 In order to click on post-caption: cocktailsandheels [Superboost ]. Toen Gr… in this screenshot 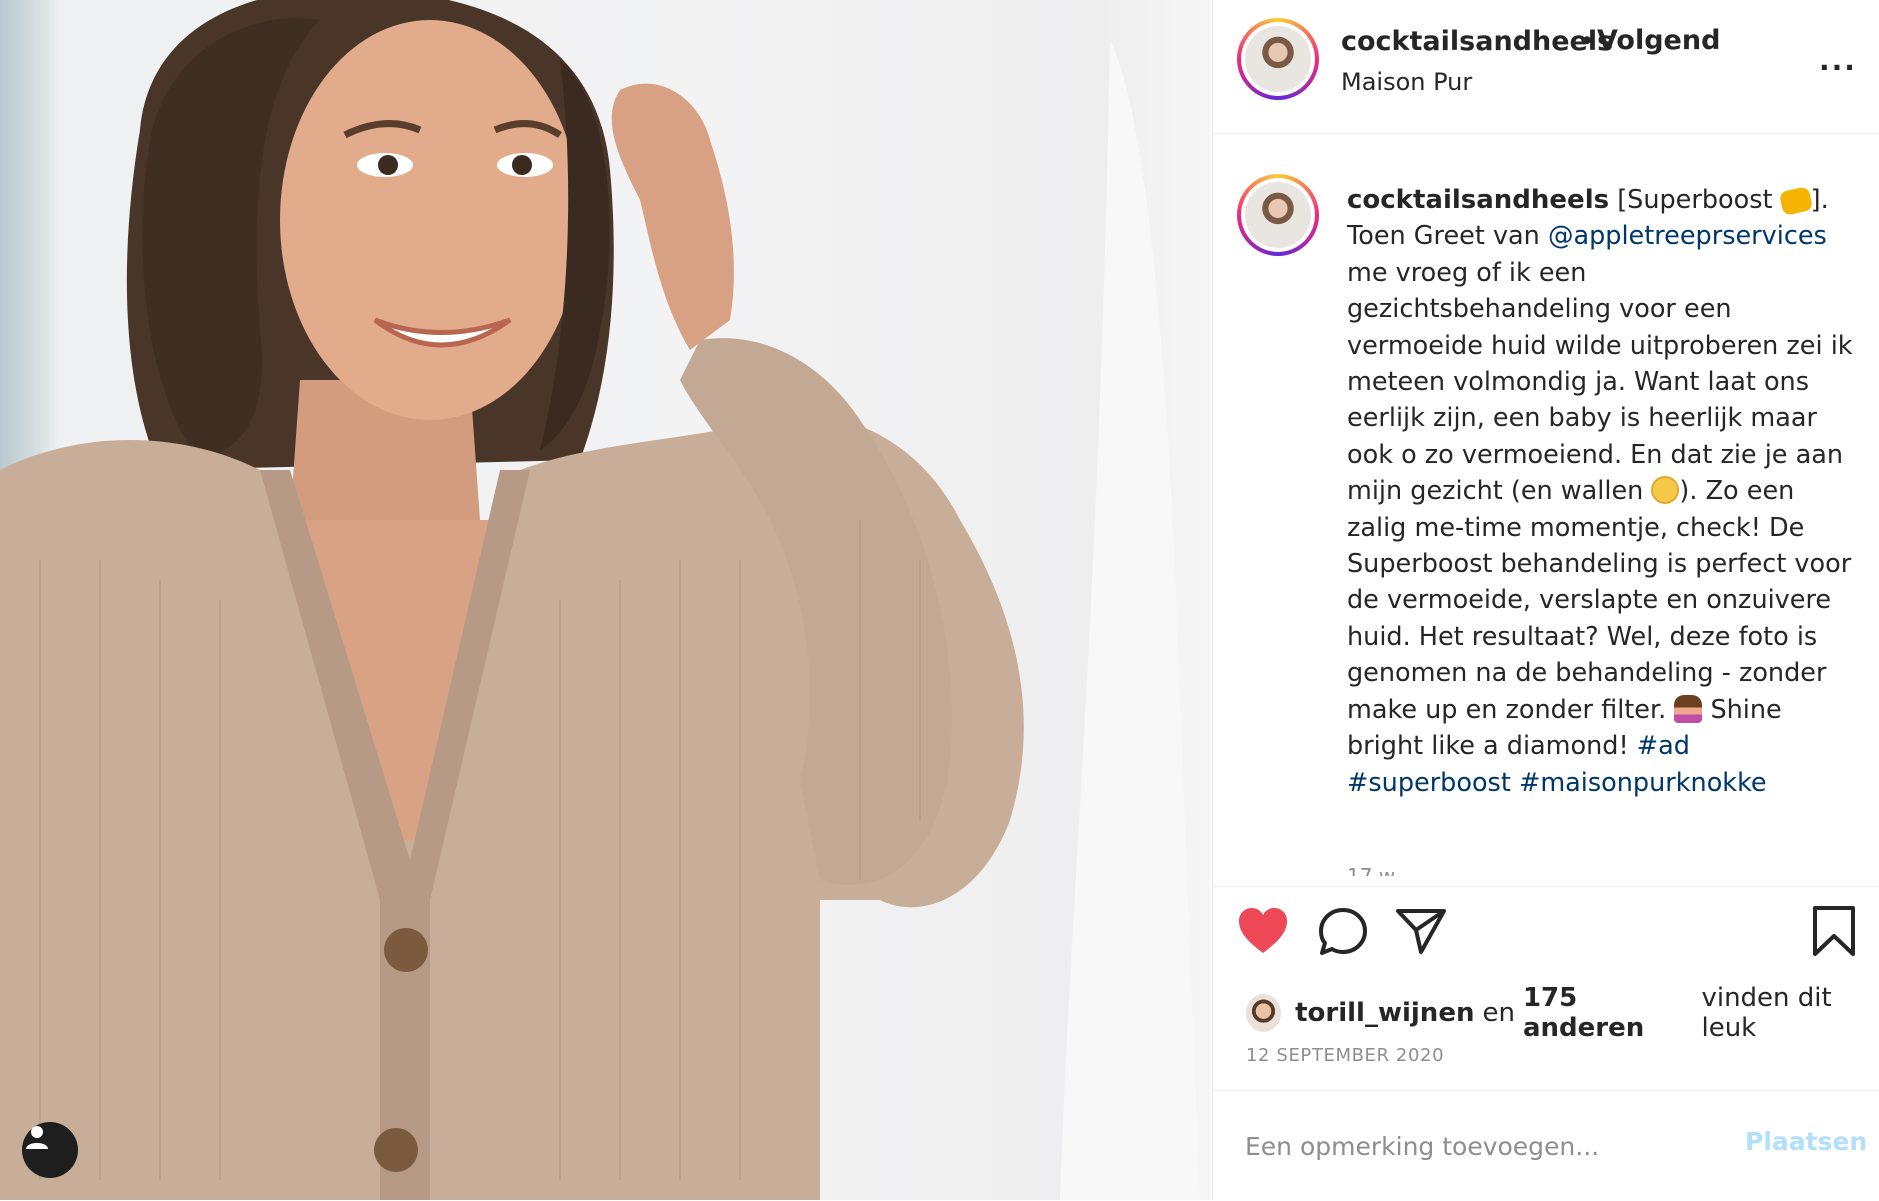, I will do `click(1602, 491)`.